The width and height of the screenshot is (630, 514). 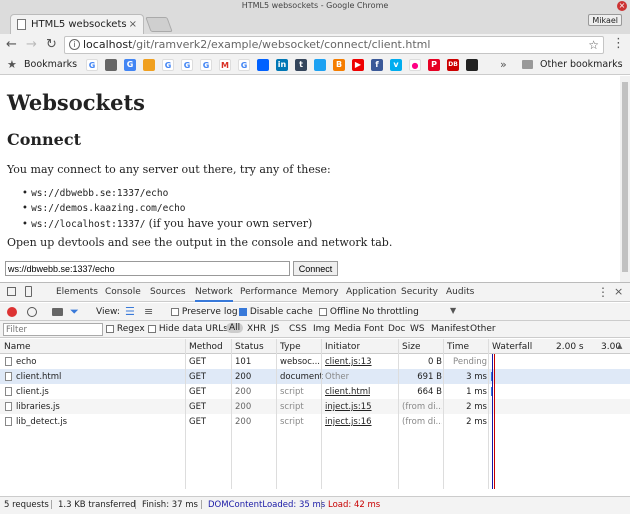 I want to click on column-type: Type, so click(x=290, y=347).